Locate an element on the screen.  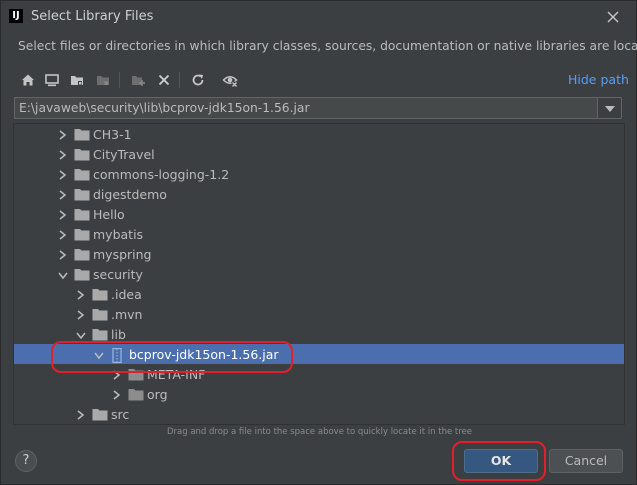
tree-item-label: CH3-1 is located at coordinates (112, 134).